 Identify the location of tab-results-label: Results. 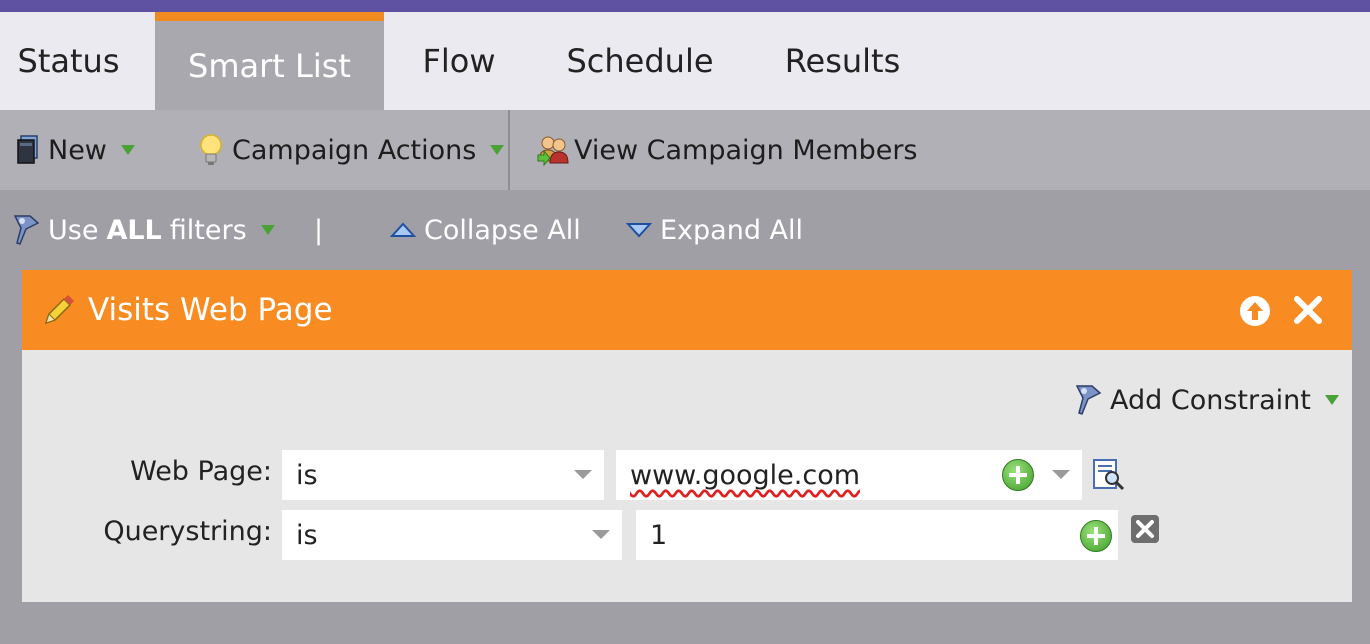
(842, 61).